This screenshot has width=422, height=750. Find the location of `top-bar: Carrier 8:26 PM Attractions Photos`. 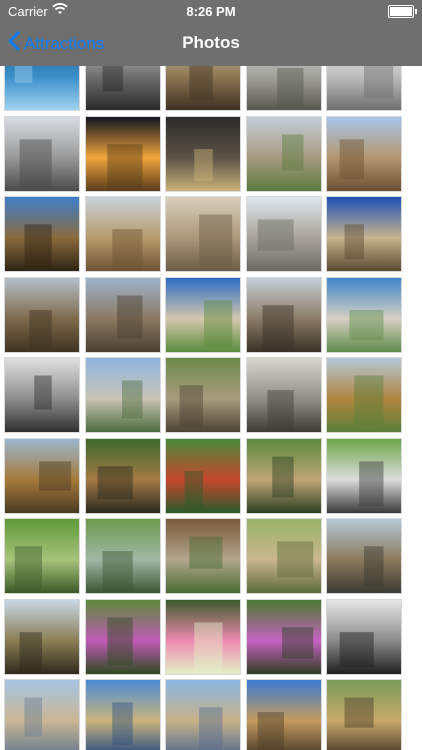

top-bar: Carrier 8:26 PM Attractions Photos is located at coordinates (211, 33).